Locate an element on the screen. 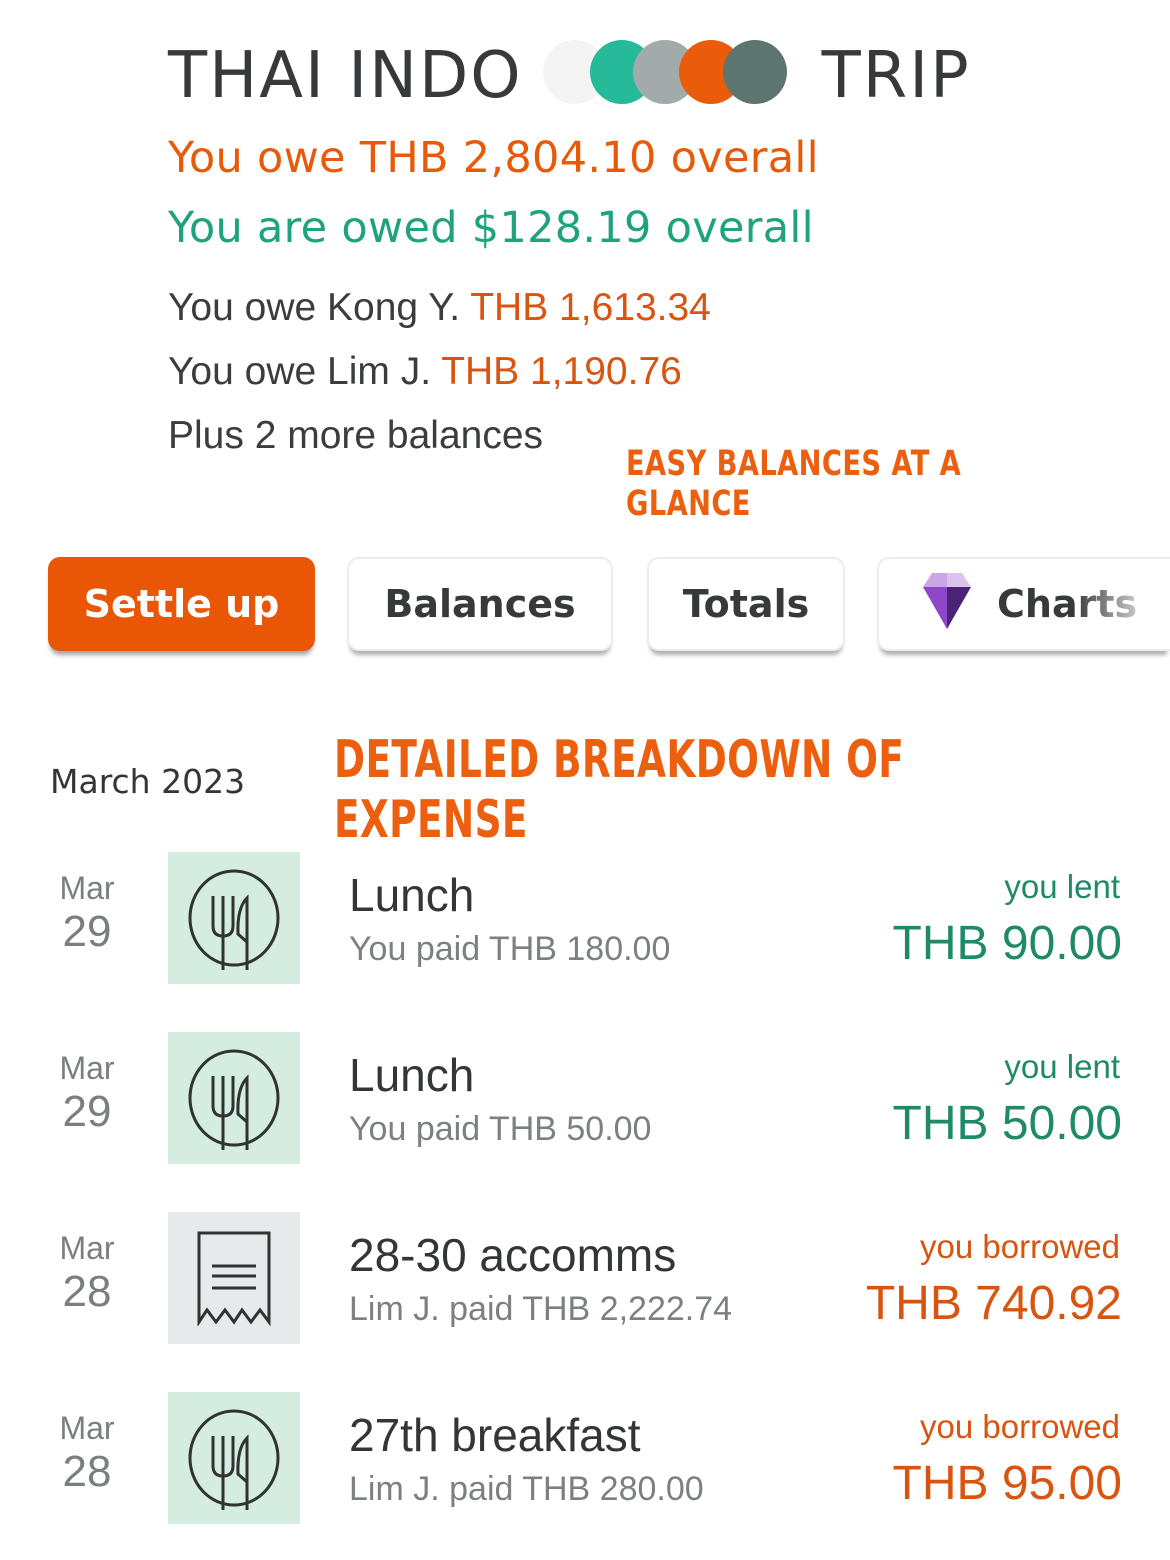  owe-overall-text: You owe THB 2,804.10 overall is located at coordinates (493, 158).